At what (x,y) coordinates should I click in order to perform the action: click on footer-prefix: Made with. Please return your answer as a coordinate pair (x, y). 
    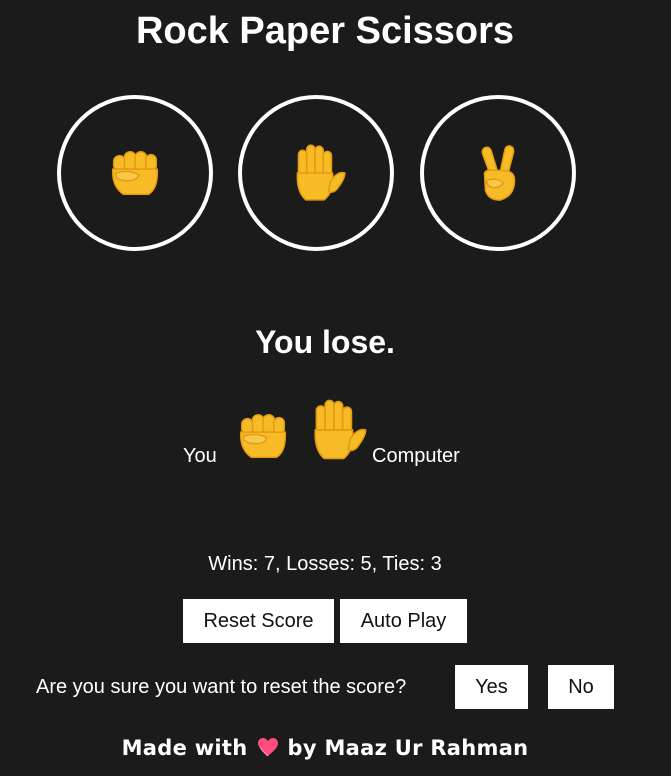
    Looking at the image, I should click on (184, 748).